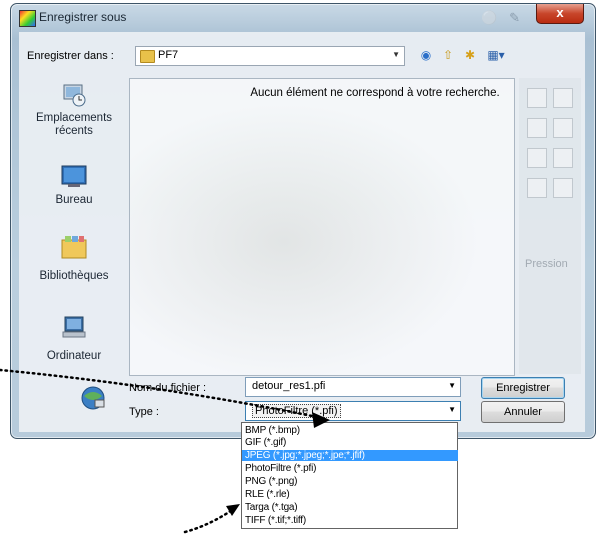 This screenshot has width=608, height=537. I want to click on place-label: récents, so click(74, 131).